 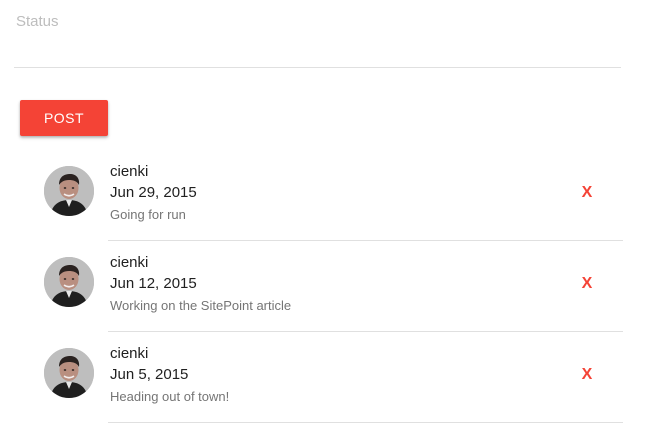 I want to click on status-field, so click(x=317, y=34).